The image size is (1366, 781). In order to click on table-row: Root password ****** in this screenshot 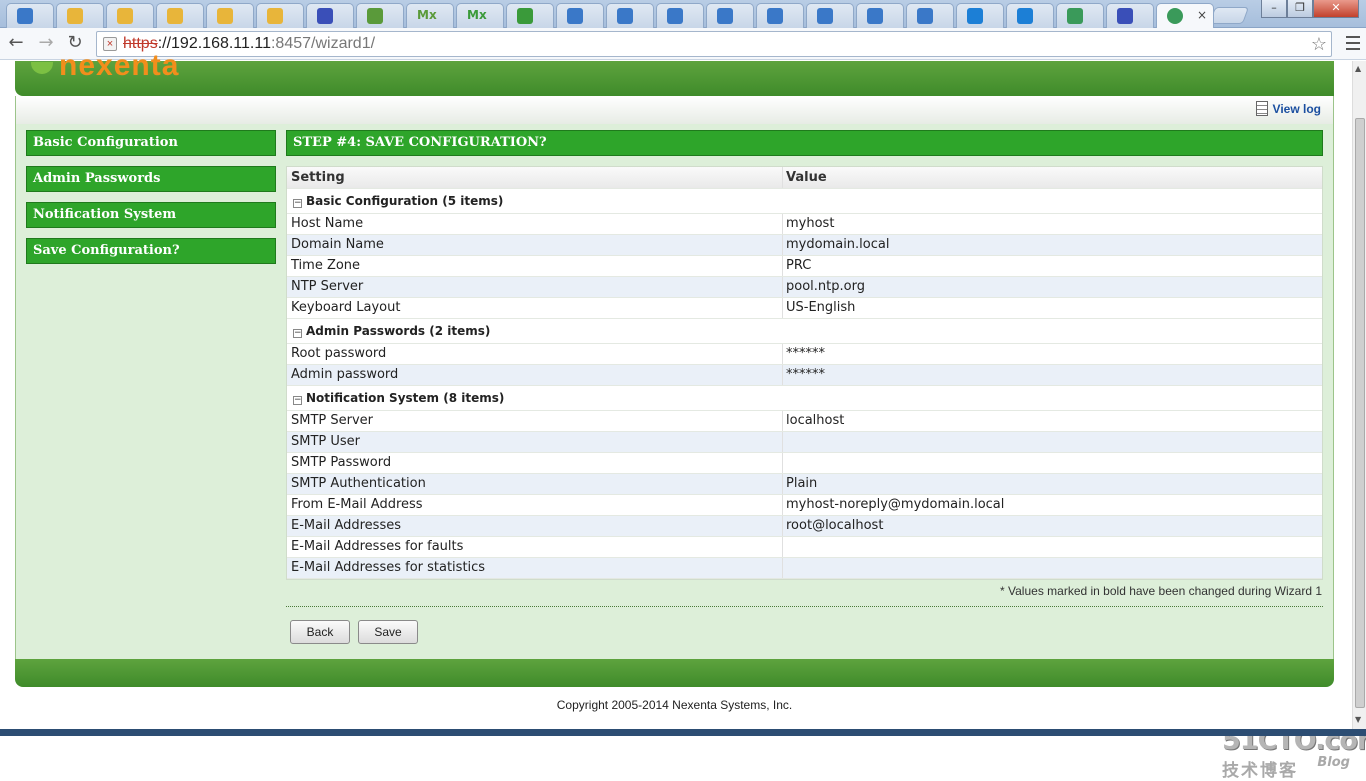, I will do `click(804, 354)`.